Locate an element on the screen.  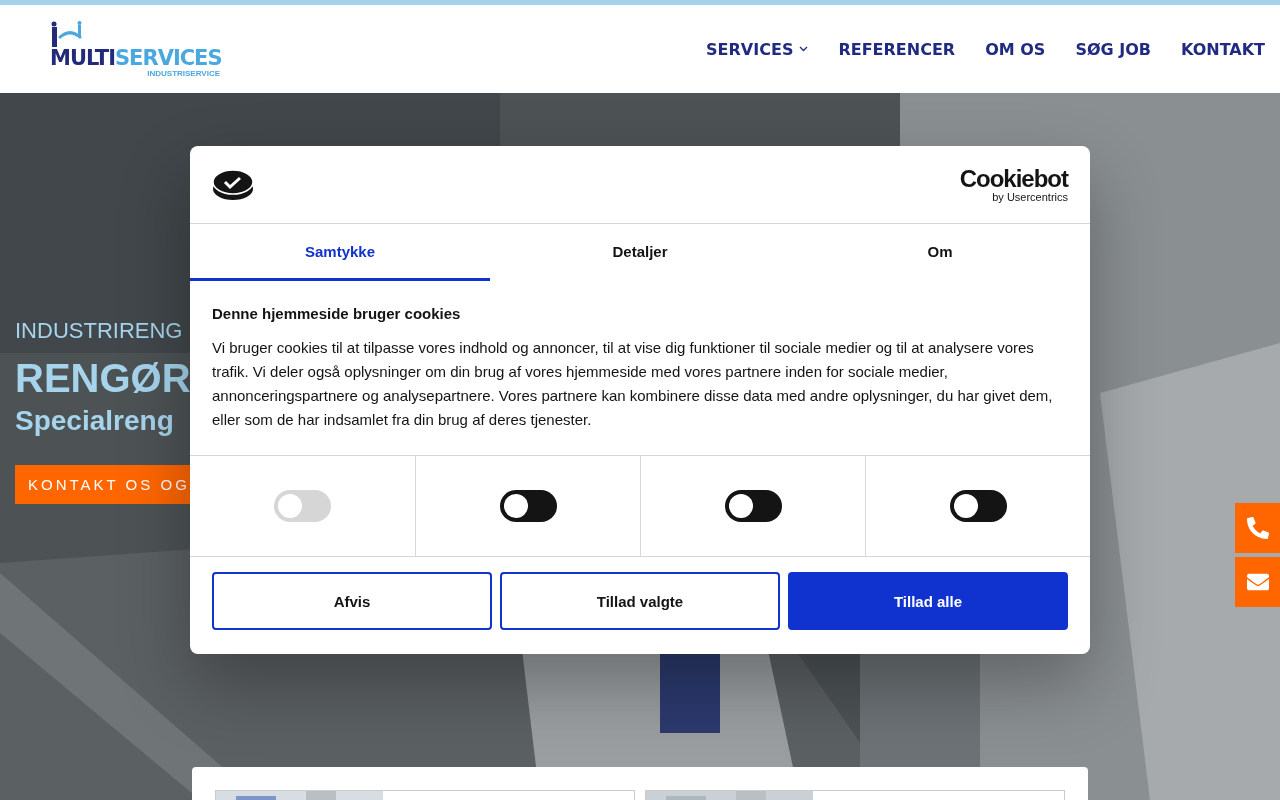
logo-wordmark: MULTISERVICES is located at coordinates (136, 57).